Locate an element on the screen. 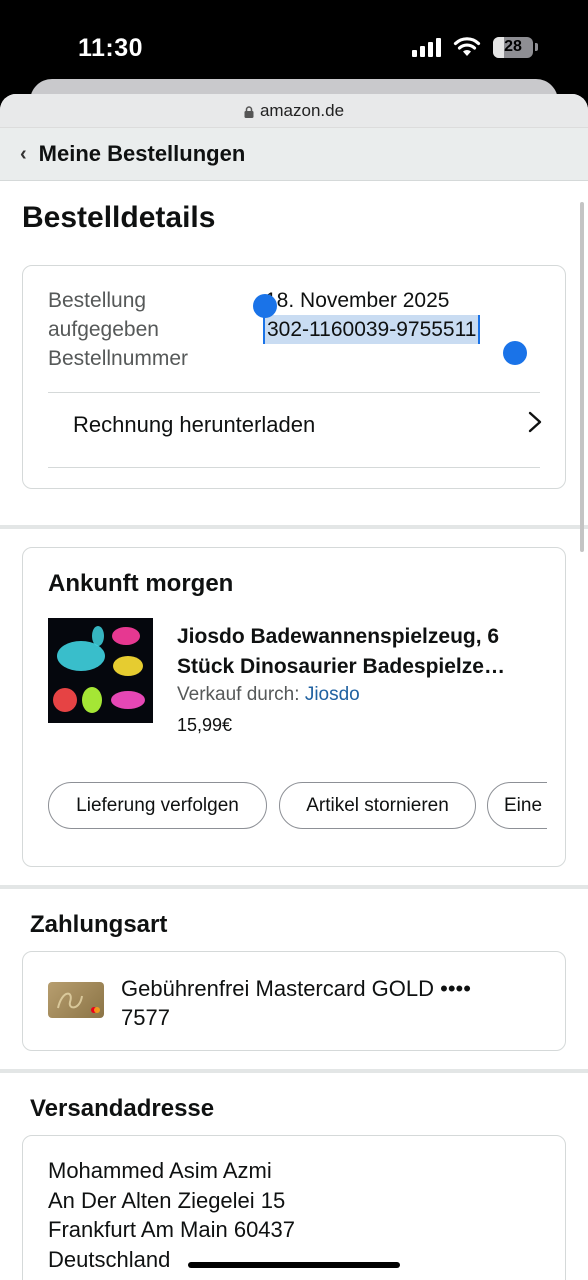  battery-icon: 28 is located at coordinates (513, 47).